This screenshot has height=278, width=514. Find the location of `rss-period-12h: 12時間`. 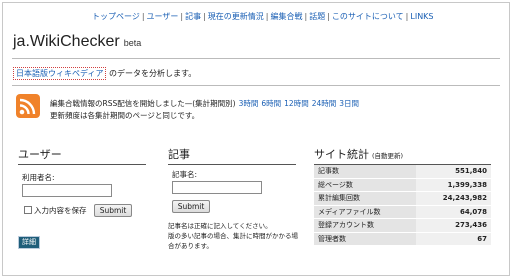

rss-period-12h: 12時間 is located at coordinates (296, 103).